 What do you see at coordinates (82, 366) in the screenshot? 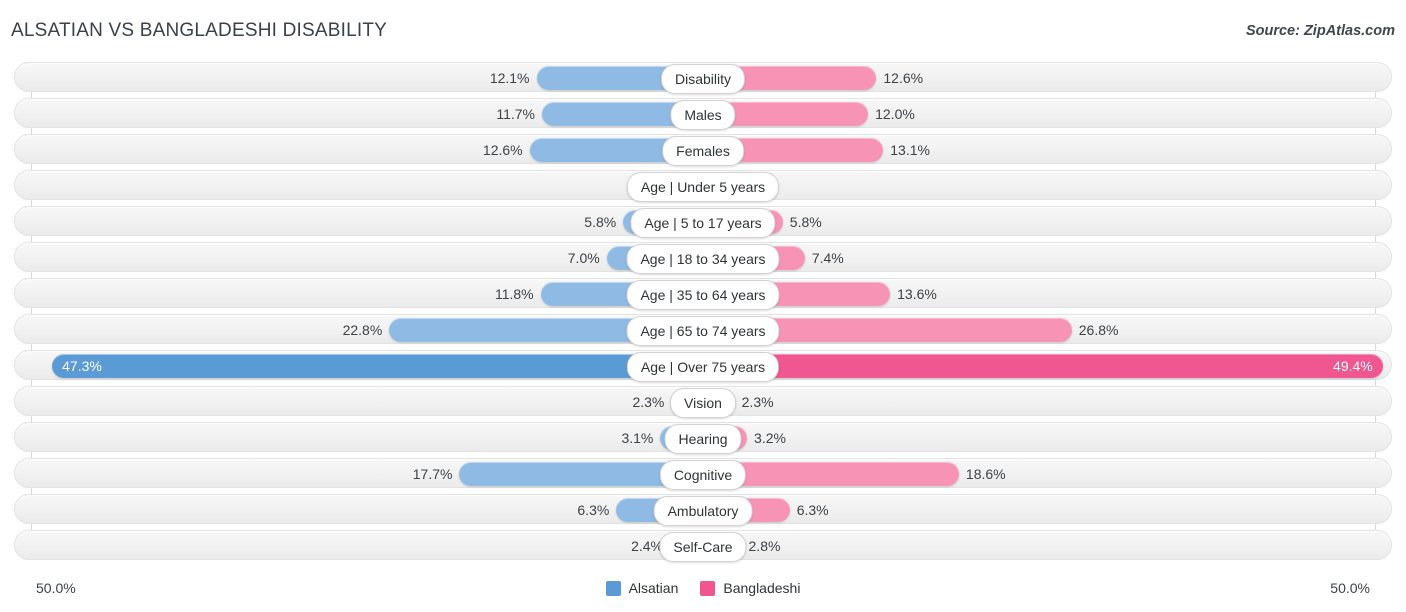
I see `value-label-alsatian: 47.3%` at bounding box center [82, 366].